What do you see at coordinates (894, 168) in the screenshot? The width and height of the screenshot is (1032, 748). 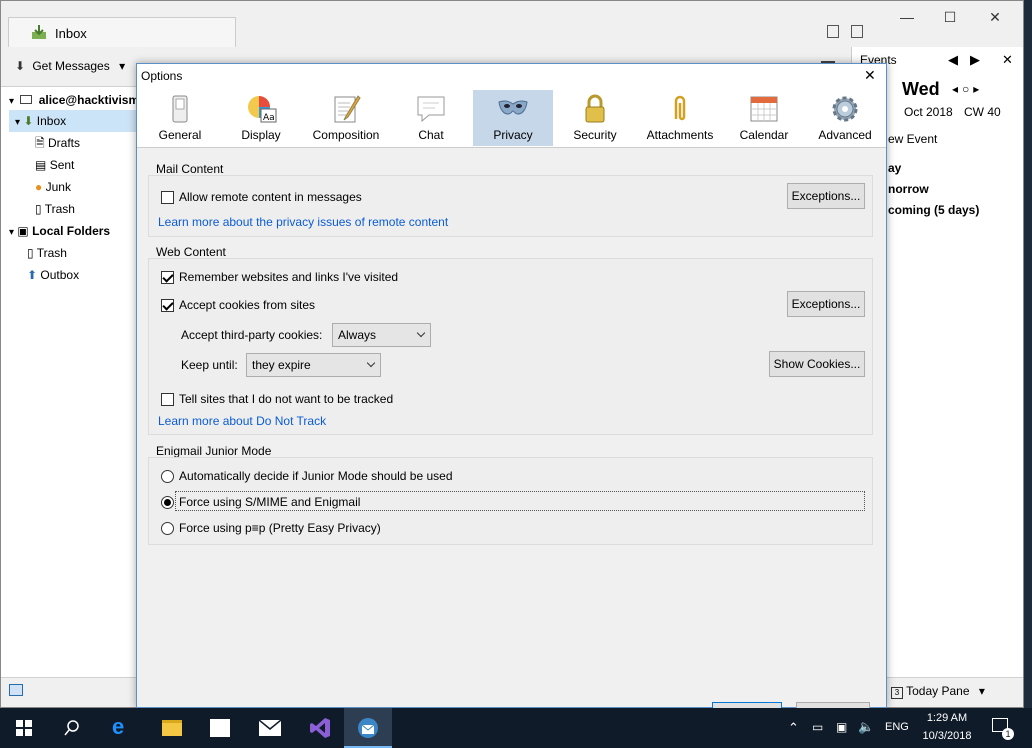 I see `today-section: ay` at bounding box center [894, 168].